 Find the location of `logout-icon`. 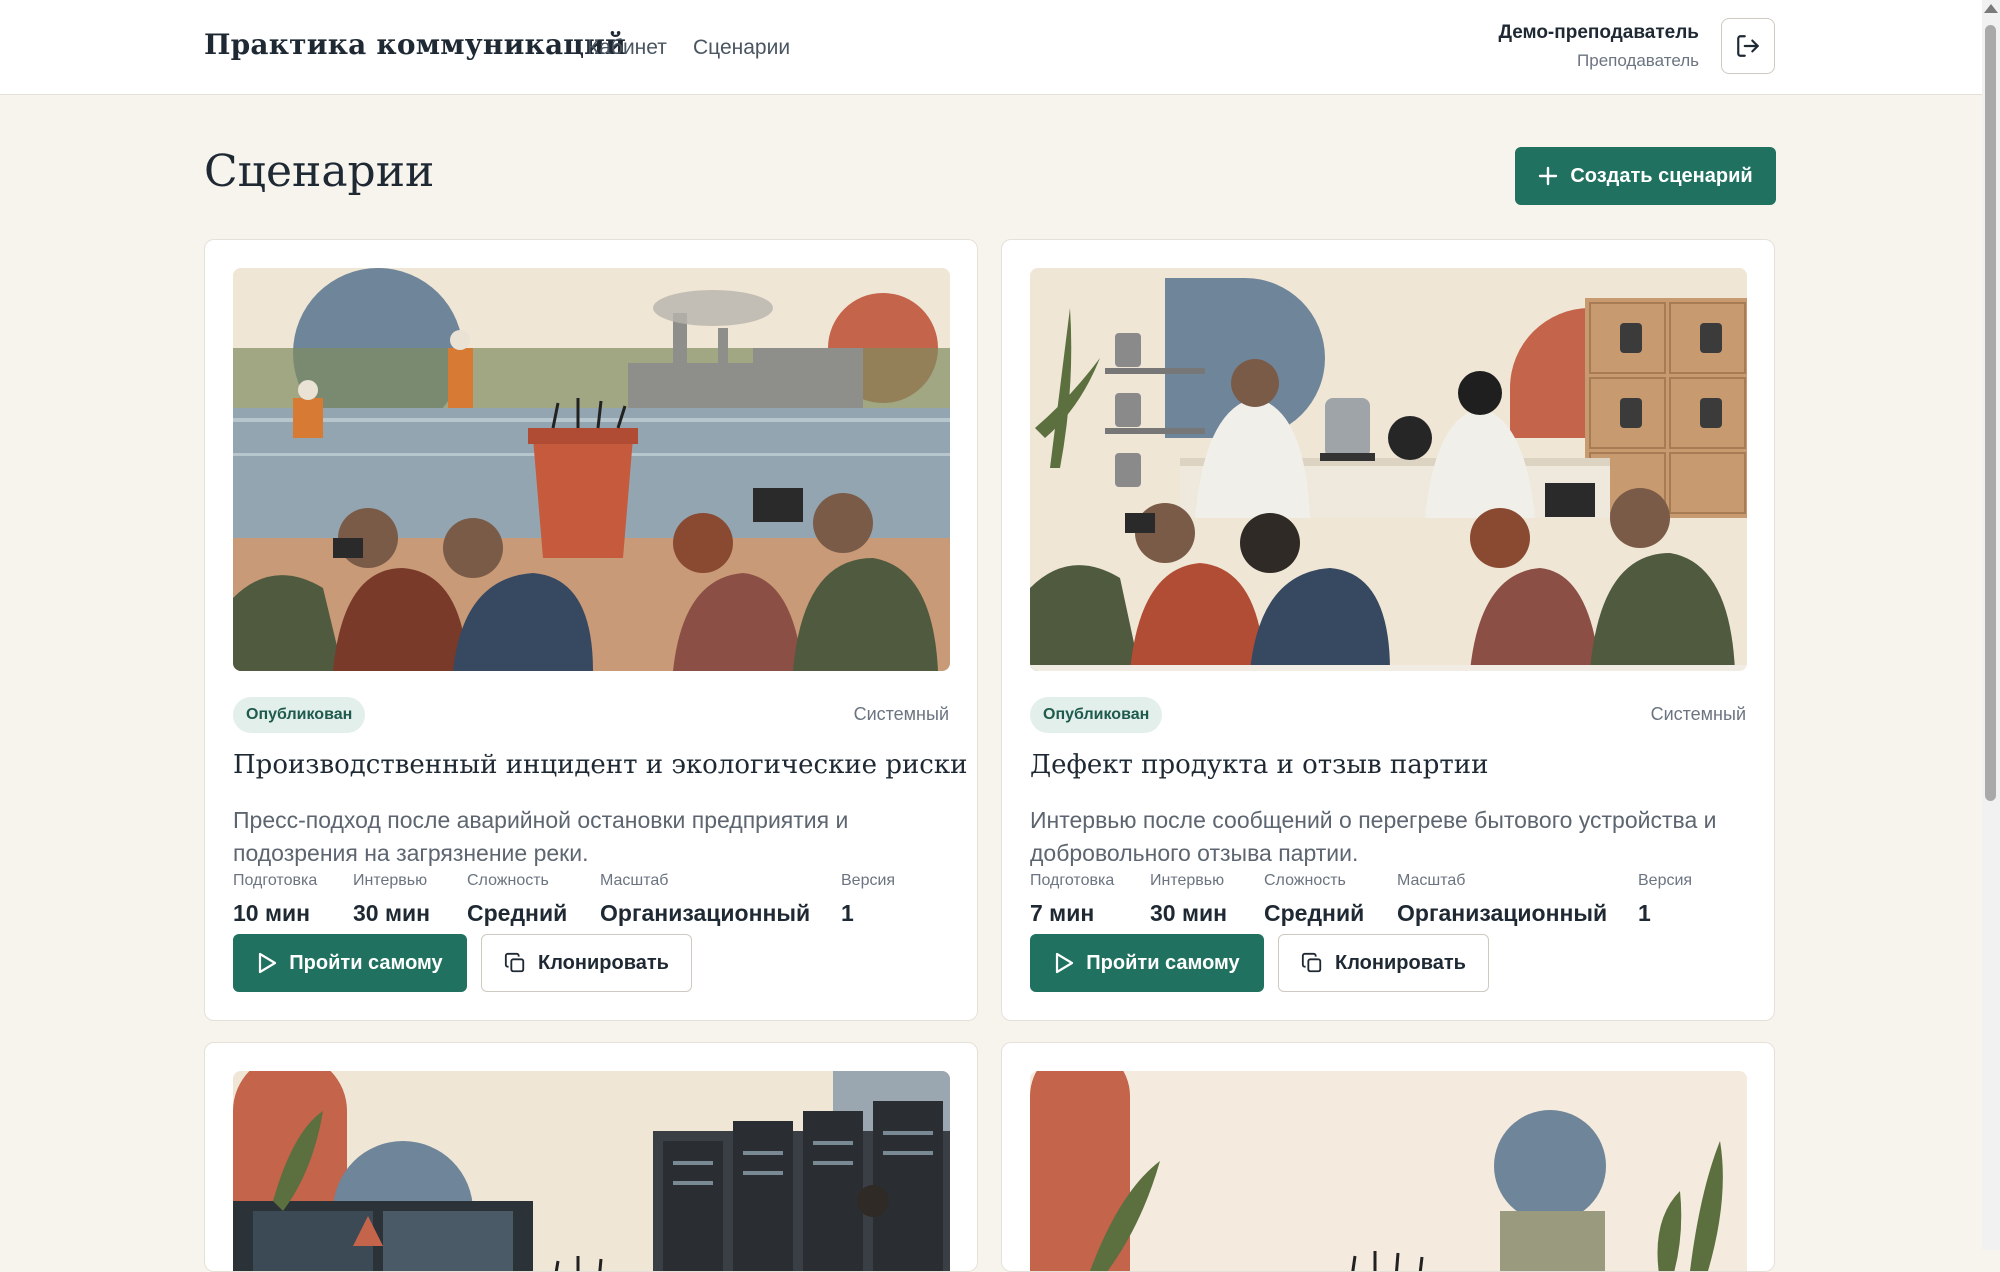

logout-icon is located at coordinates (1748, 46).